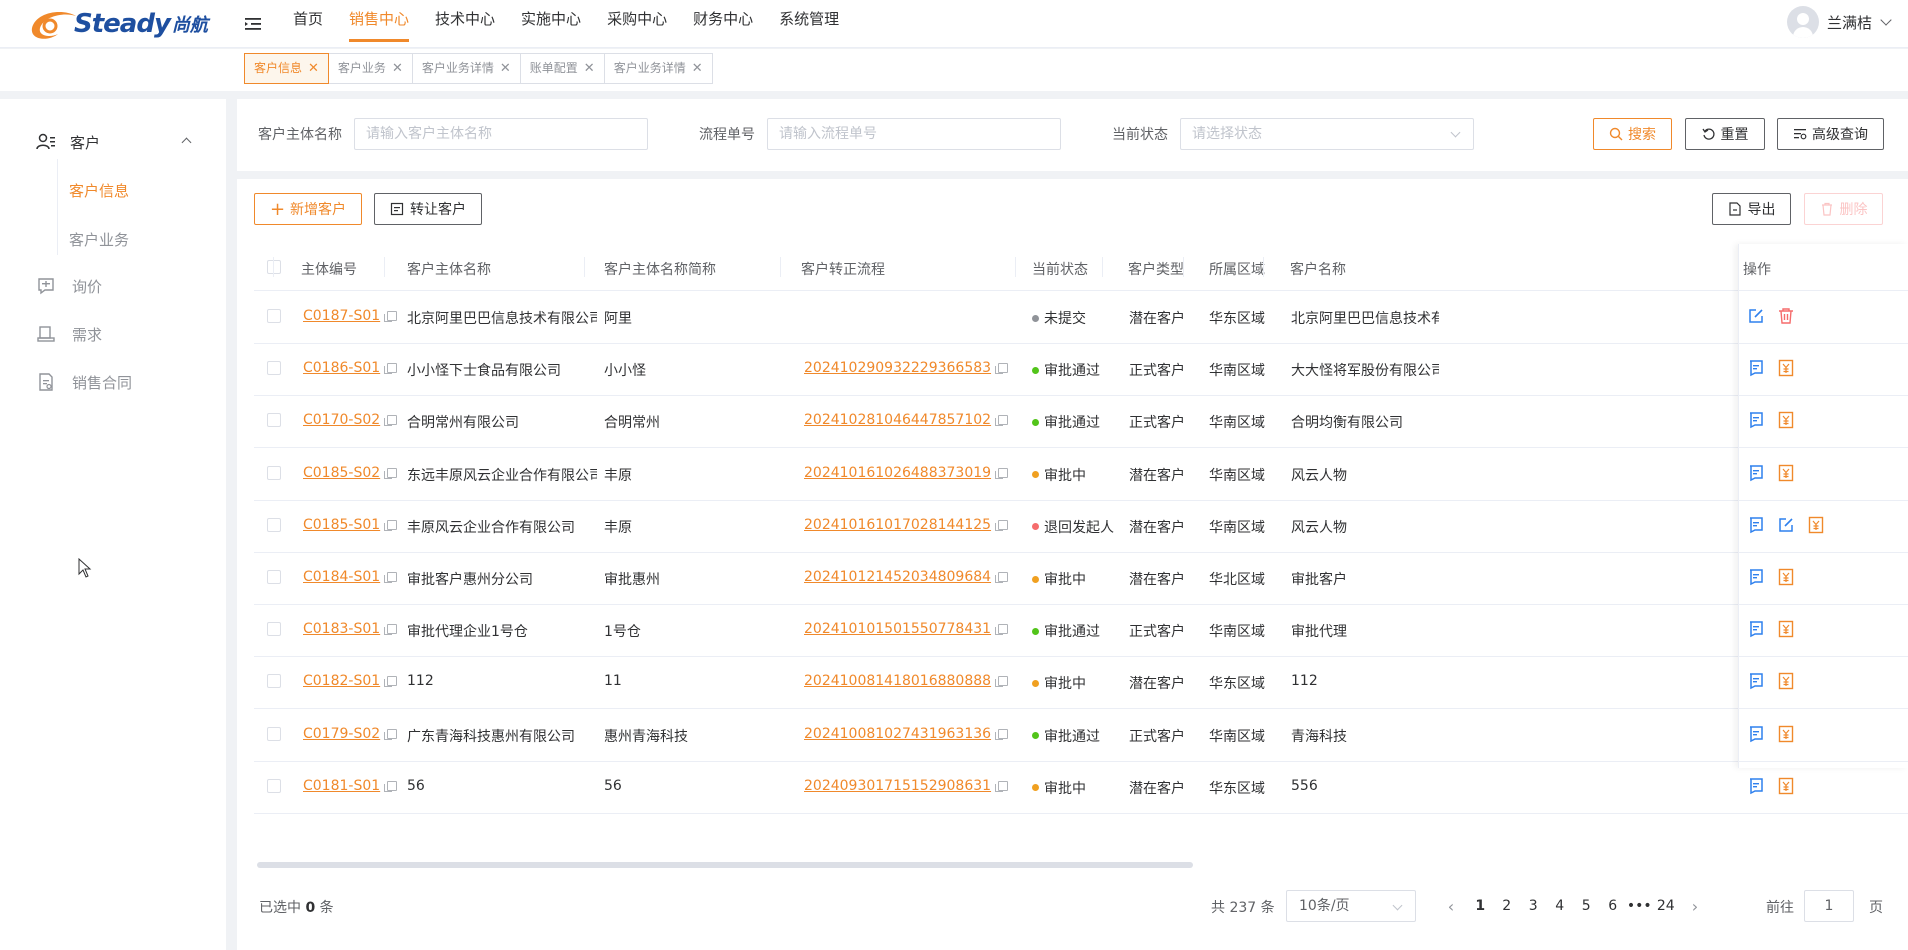  I want to click on customer-code-link: C0183-S01, so click(341, 629).